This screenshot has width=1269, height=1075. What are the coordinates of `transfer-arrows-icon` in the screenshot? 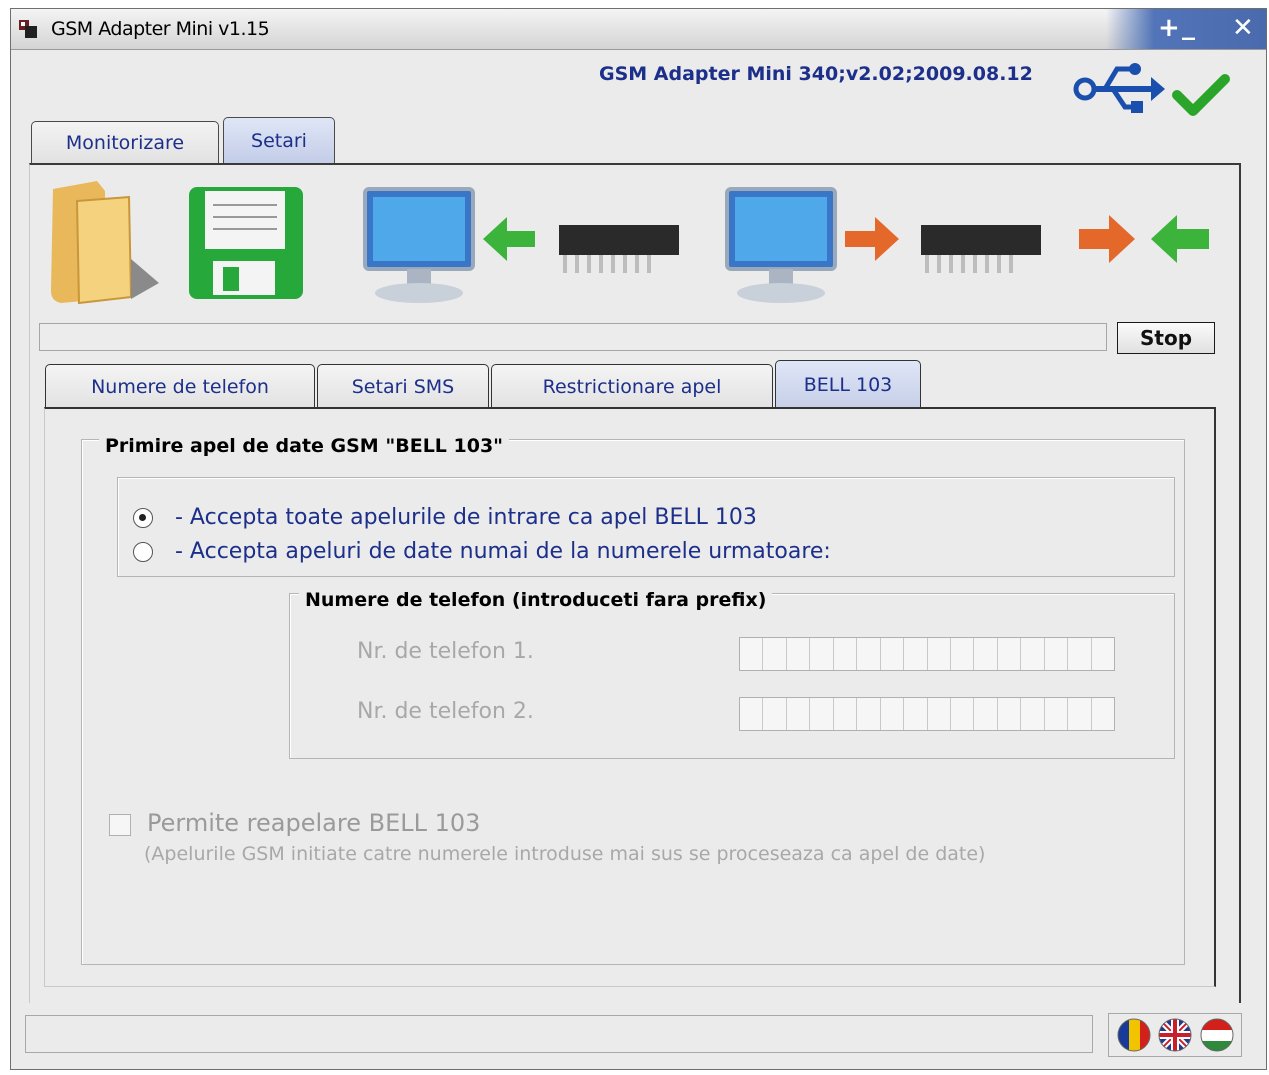 It's located at (1147, 240).